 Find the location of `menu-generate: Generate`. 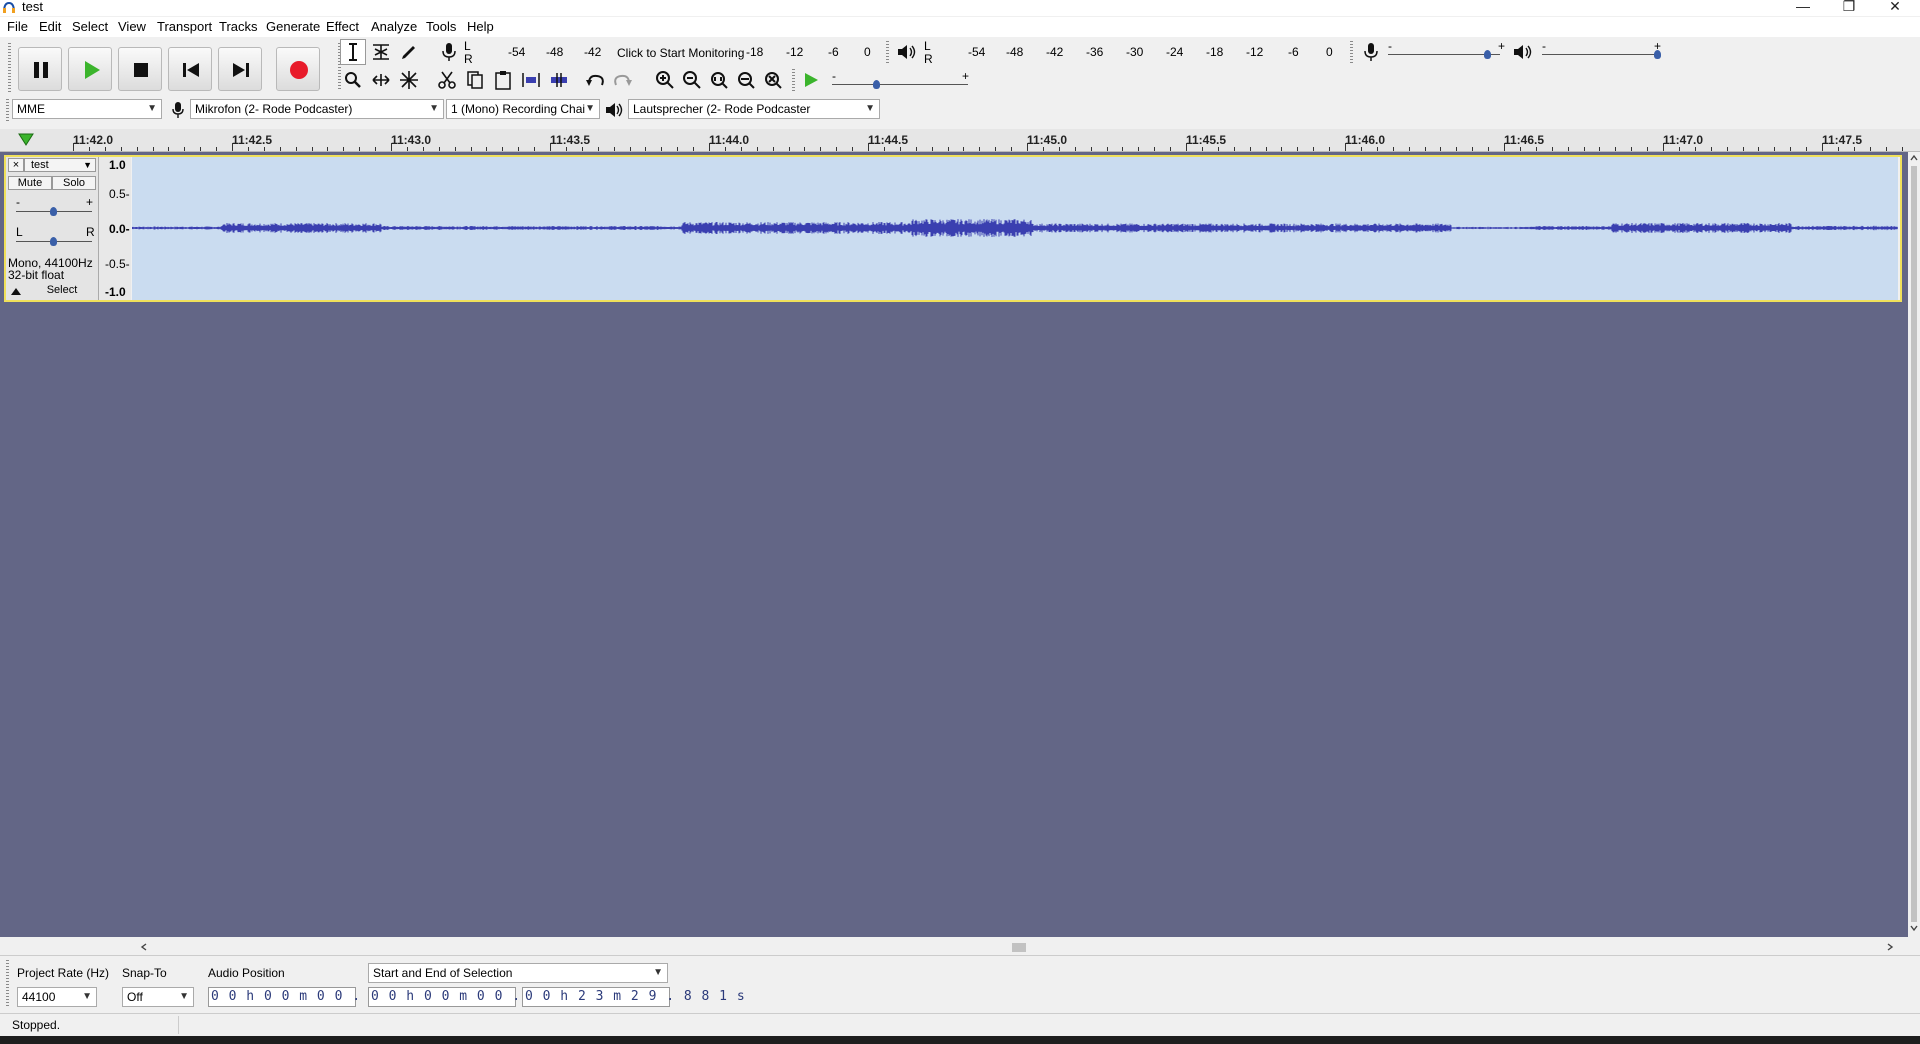

menu-generate: Generate is located at coordinates (293, 27).